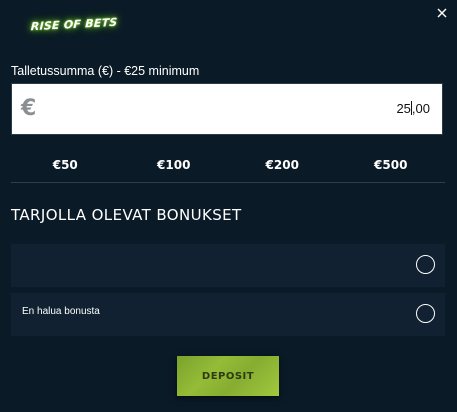 This screenshot has width=457, height=412. I want to click on brand-logo-text: Rise of Bets, so click(74, 24).